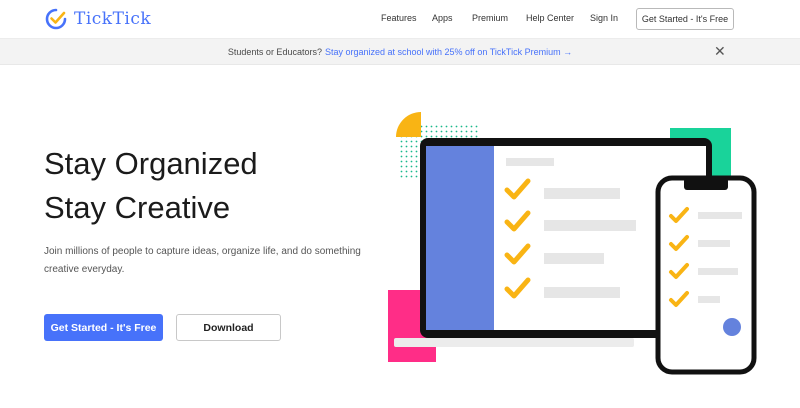 This screenshot has width=800, height=408. What do you see at coordinates (720, 51) in the screenshot?
I see `close-icon: ✕` at bounding box center [720, 51].